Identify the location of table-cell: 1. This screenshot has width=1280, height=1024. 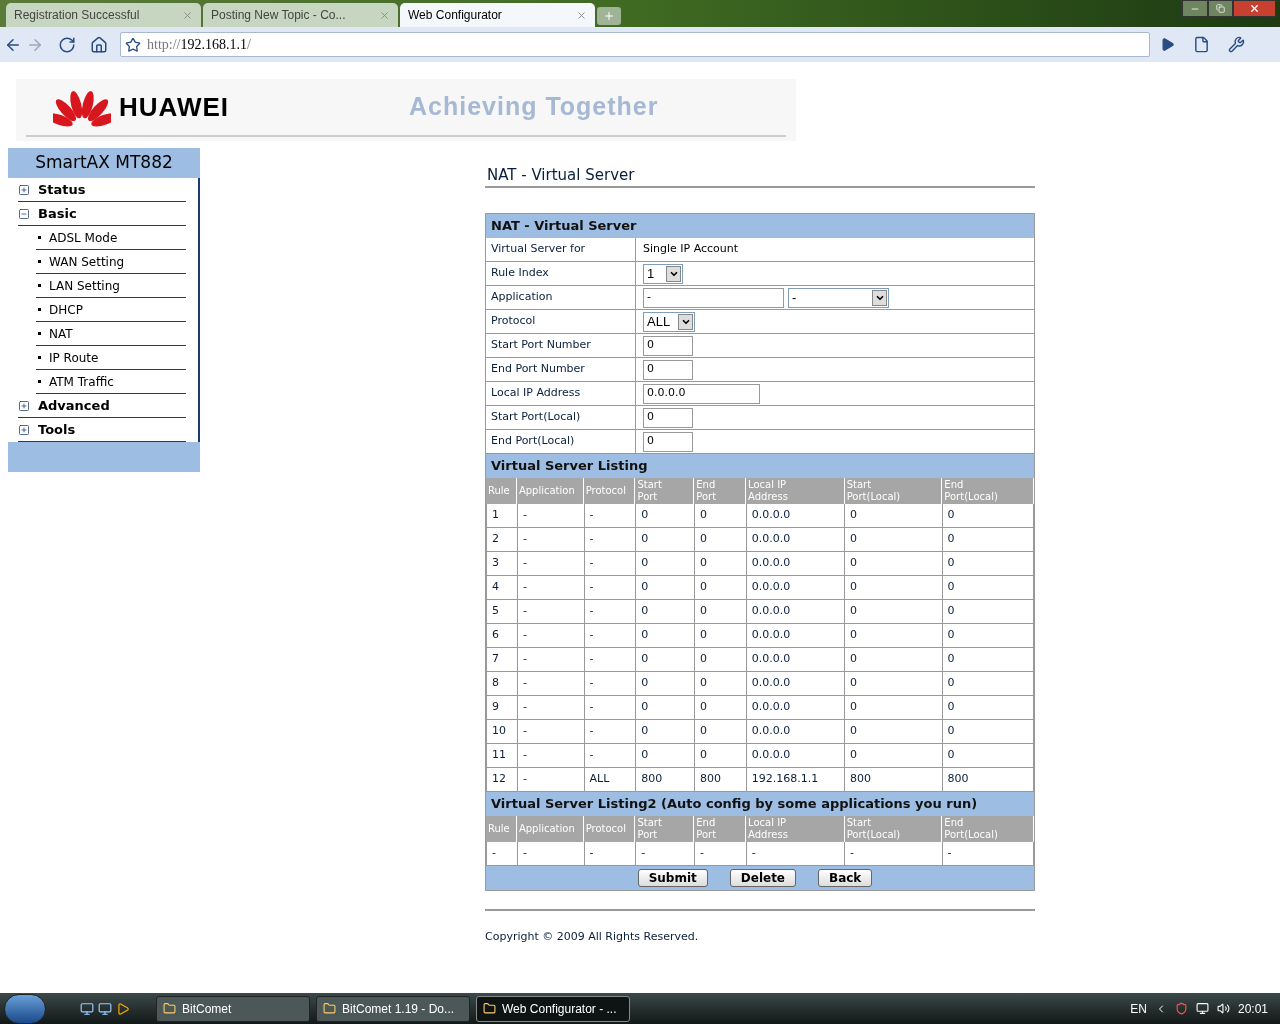
(502, 515).